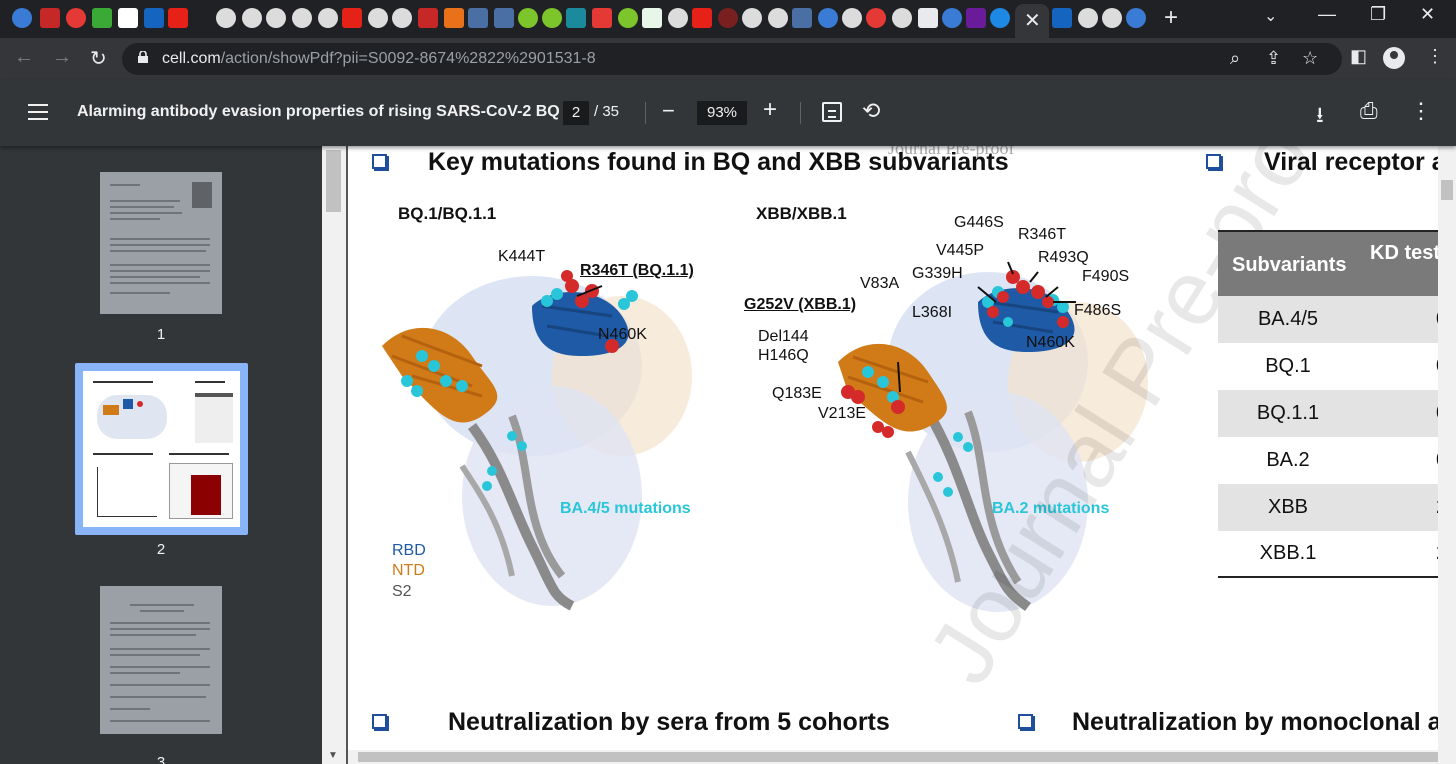 Image resolution: width=1456 pixels, height=764 pixels. What do you see at coordinates (24, 57) in the screenshot?
I see `back-icon: ←` at bounding box center [24, 57].